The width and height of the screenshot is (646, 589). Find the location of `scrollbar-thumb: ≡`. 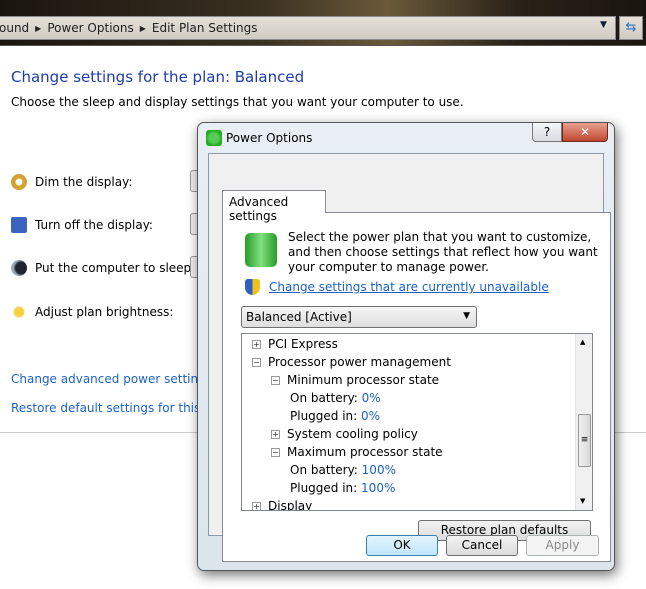

scrollbar-thumb: ≡ is located at coordinates (584, 440).